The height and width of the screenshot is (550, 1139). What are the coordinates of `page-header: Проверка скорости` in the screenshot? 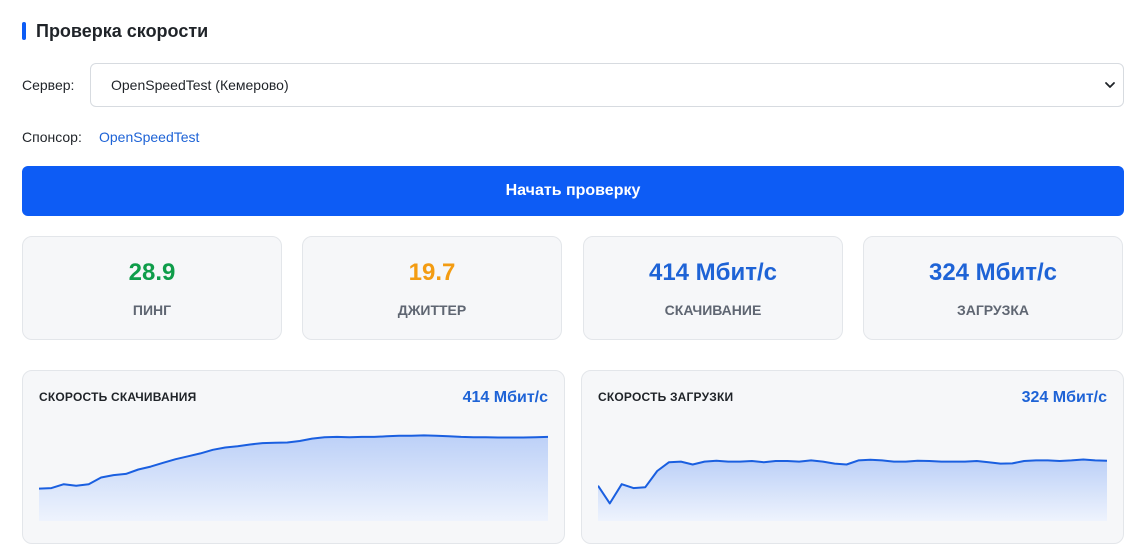 It's located at (115, 31).